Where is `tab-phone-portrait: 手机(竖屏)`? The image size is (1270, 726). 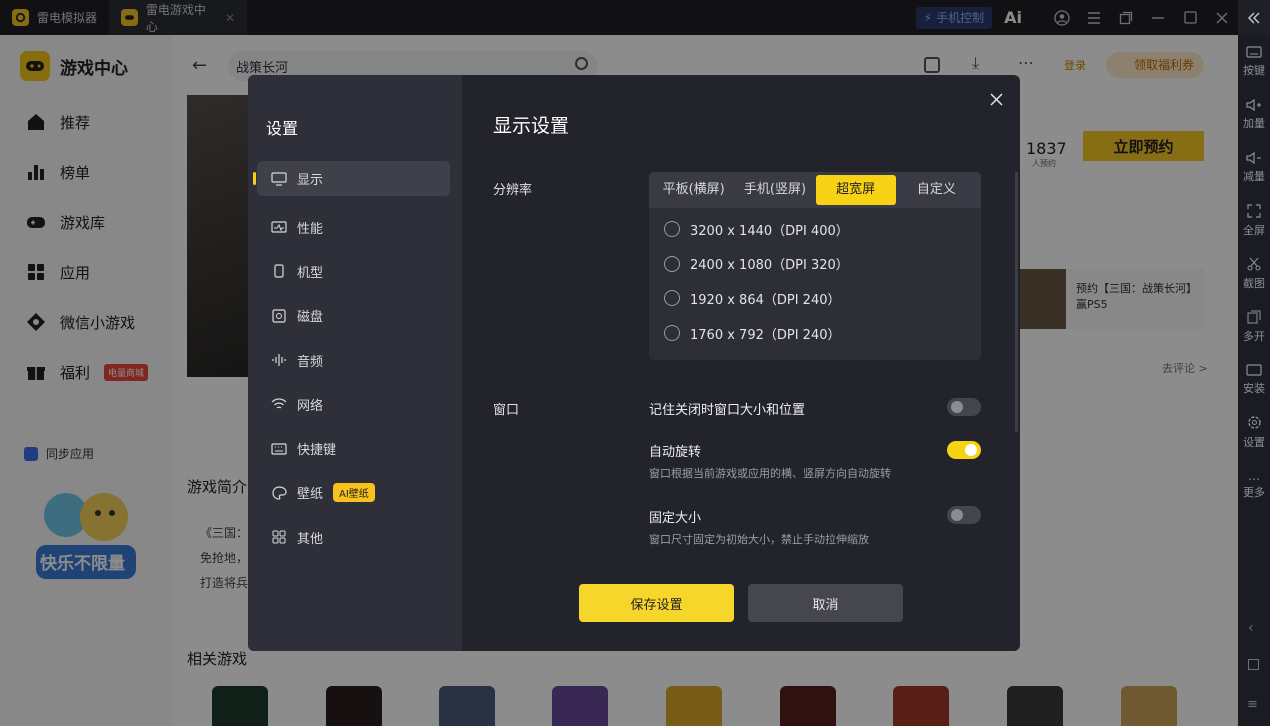
tab-phone-portrait: 手机(竖屏) is located at coordinates (774, 190).